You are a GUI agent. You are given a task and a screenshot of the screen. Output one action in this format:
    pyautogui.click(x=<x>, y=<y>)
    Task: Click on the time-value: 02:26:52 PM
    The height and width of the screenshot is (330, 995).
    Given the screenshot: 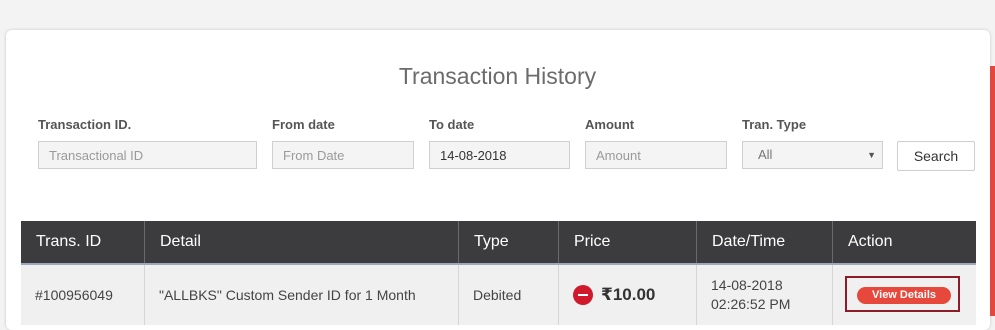 What is the action you would take?
    pyautogui.click(x=751, y=304)
    